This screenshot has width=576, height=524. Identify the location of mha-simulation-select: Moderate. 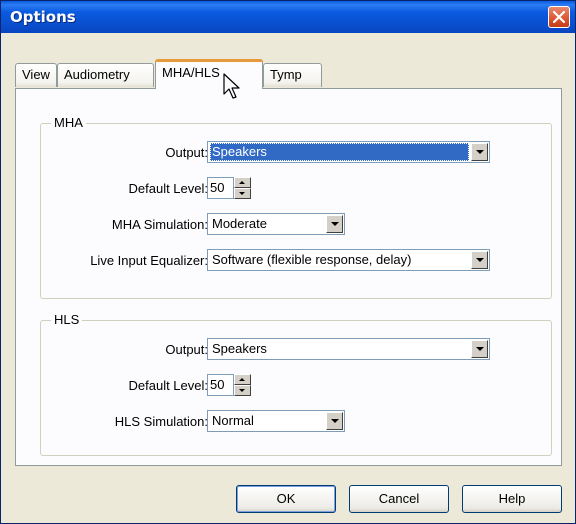
(276, 224).